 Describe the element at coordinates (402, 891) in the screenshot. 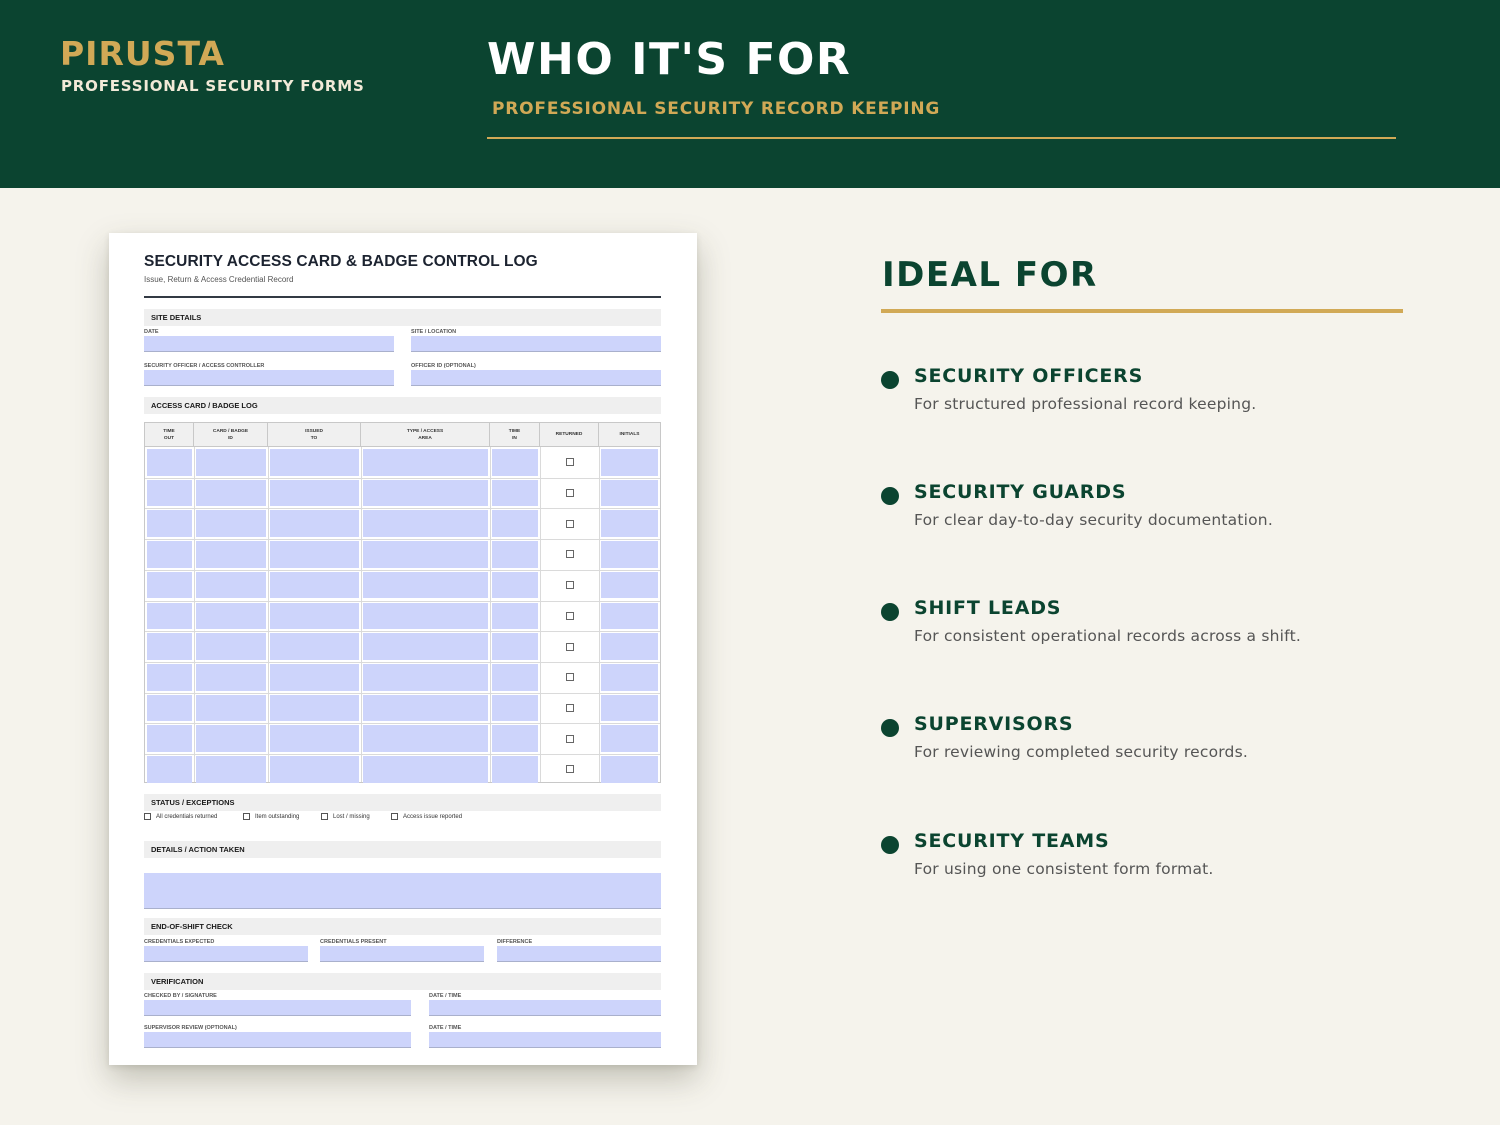

I see `details-field` at that location.